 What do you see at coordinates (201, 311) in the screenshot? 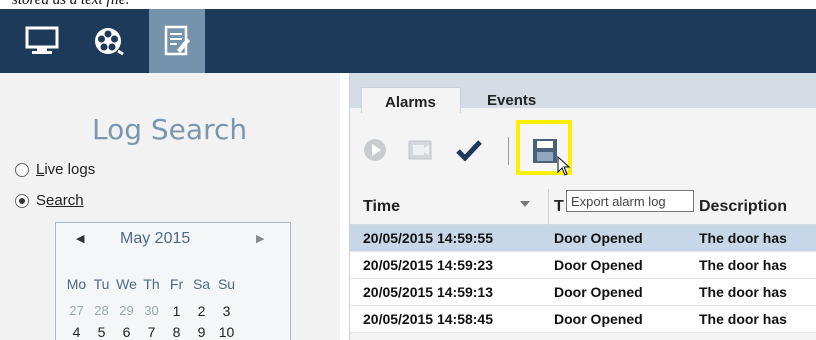
I see `calendar-day: 2` at bounding box center [201, 311].